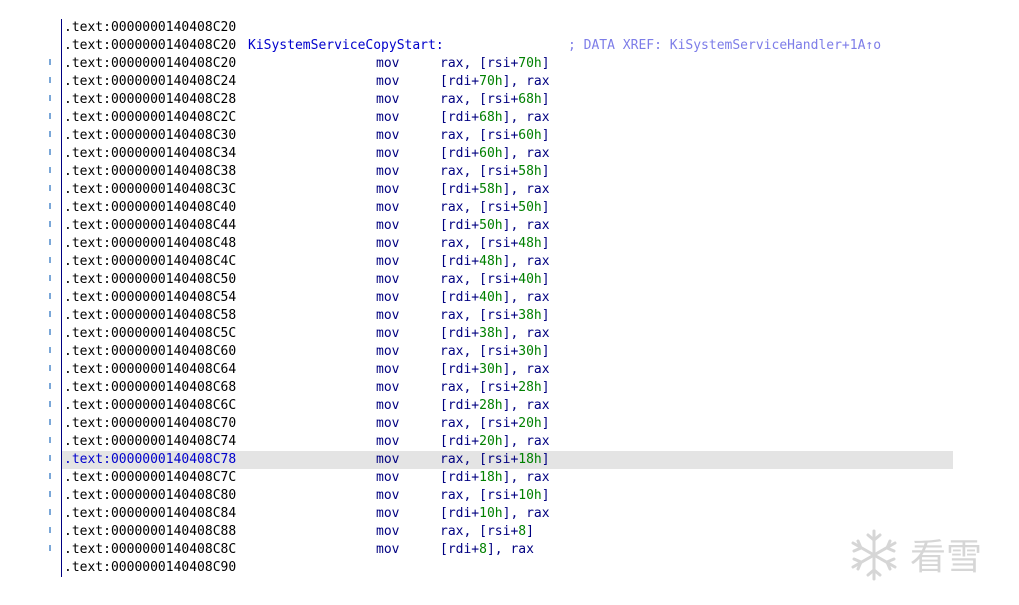 The width and height of the screenshot is (1019, 605). I want to click on line-address: .text:0000000140408C60, so click(150, 352).